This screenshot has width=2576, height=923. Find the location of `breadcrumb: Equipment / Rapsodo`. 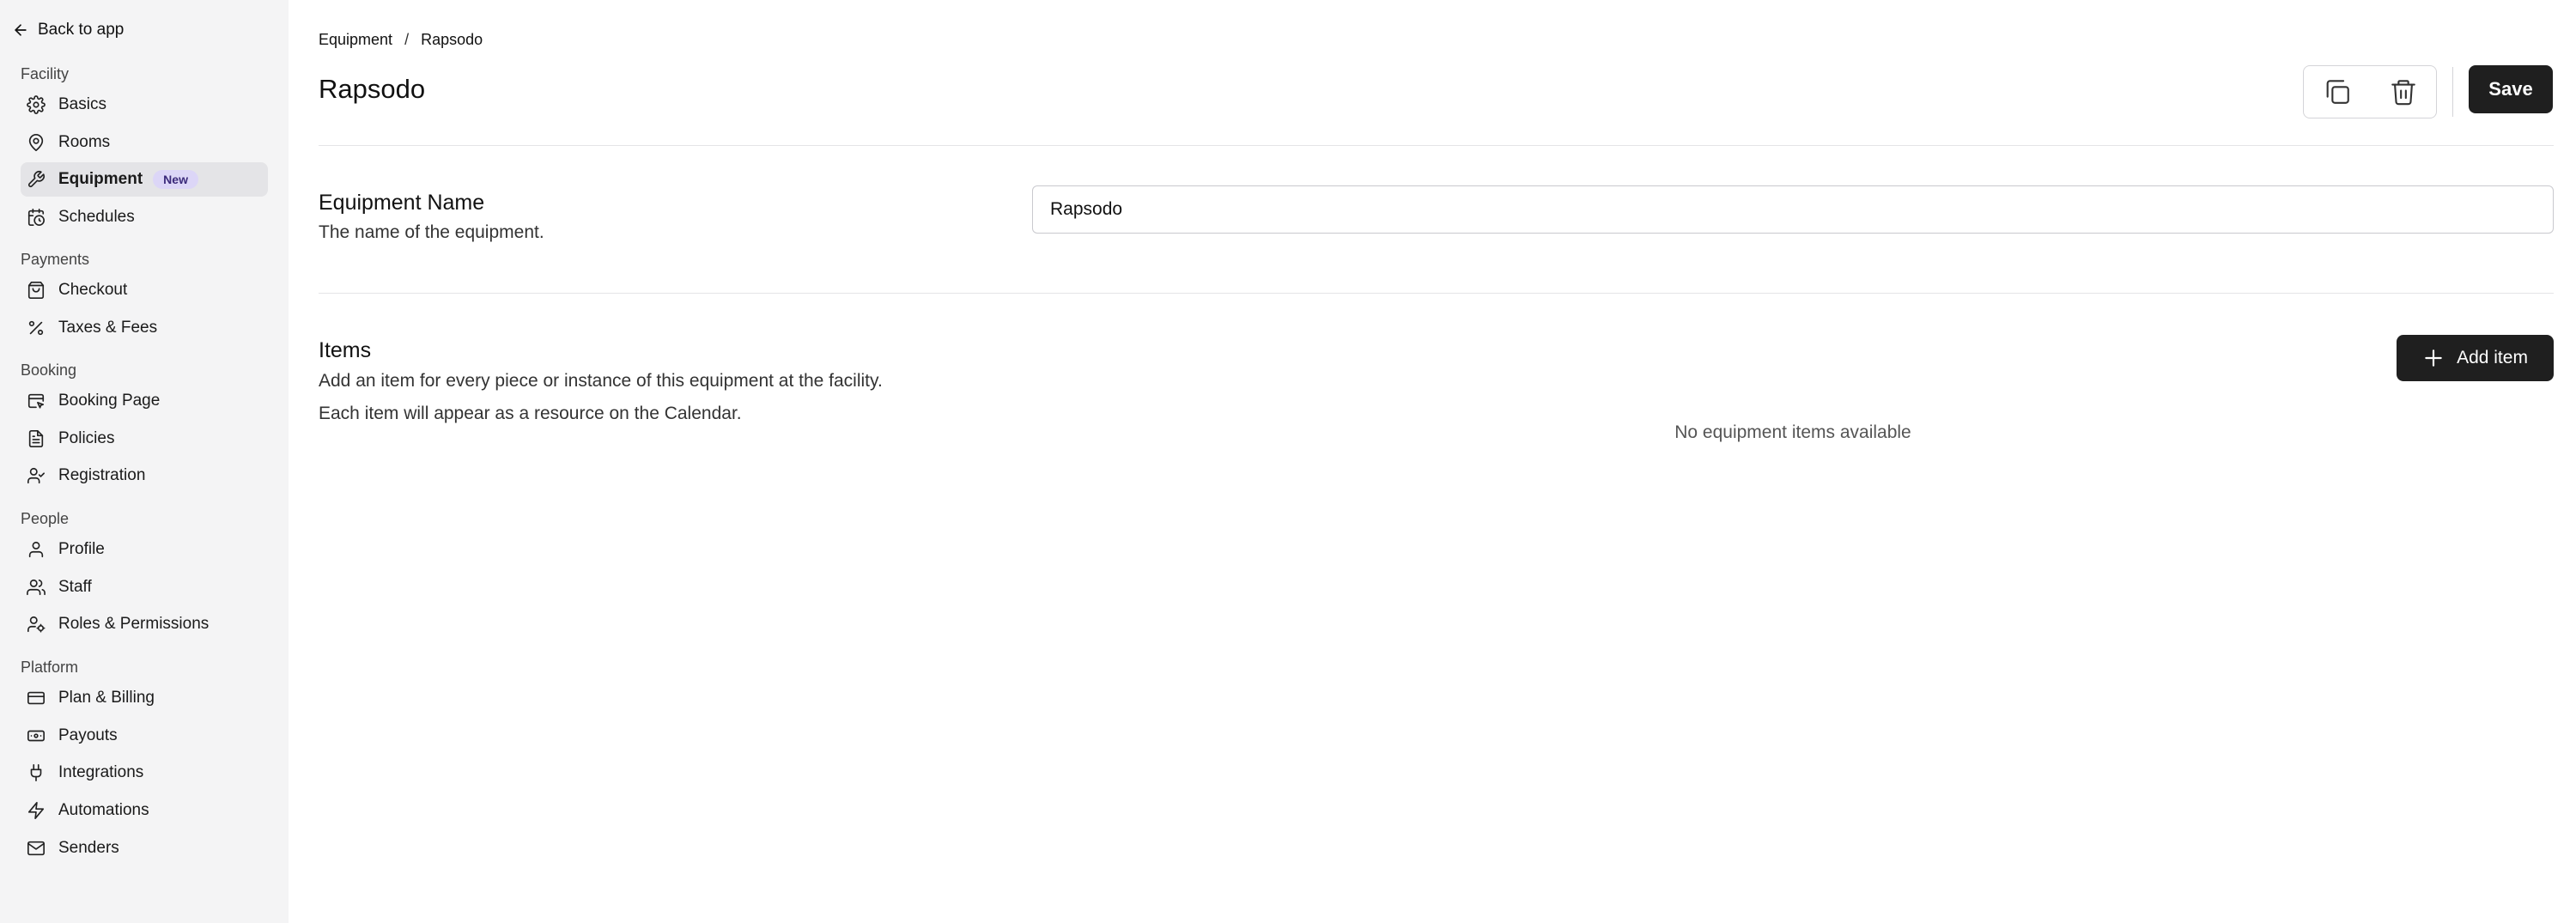

breadcrumb: Equipment / Rapsodo is located at coordinates (401, 40).